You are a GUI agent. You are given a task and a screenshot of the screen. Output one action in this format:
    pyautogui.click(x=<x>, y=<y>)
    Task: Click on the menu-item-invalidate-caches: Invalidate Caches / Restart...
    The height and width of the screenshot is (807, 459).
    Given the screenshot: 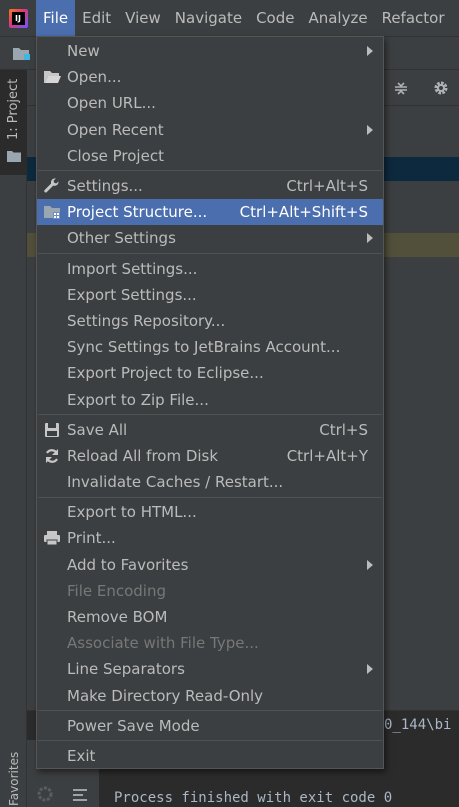 What is the action you would take?
    pyautogui.click(x=210, y=482)
    